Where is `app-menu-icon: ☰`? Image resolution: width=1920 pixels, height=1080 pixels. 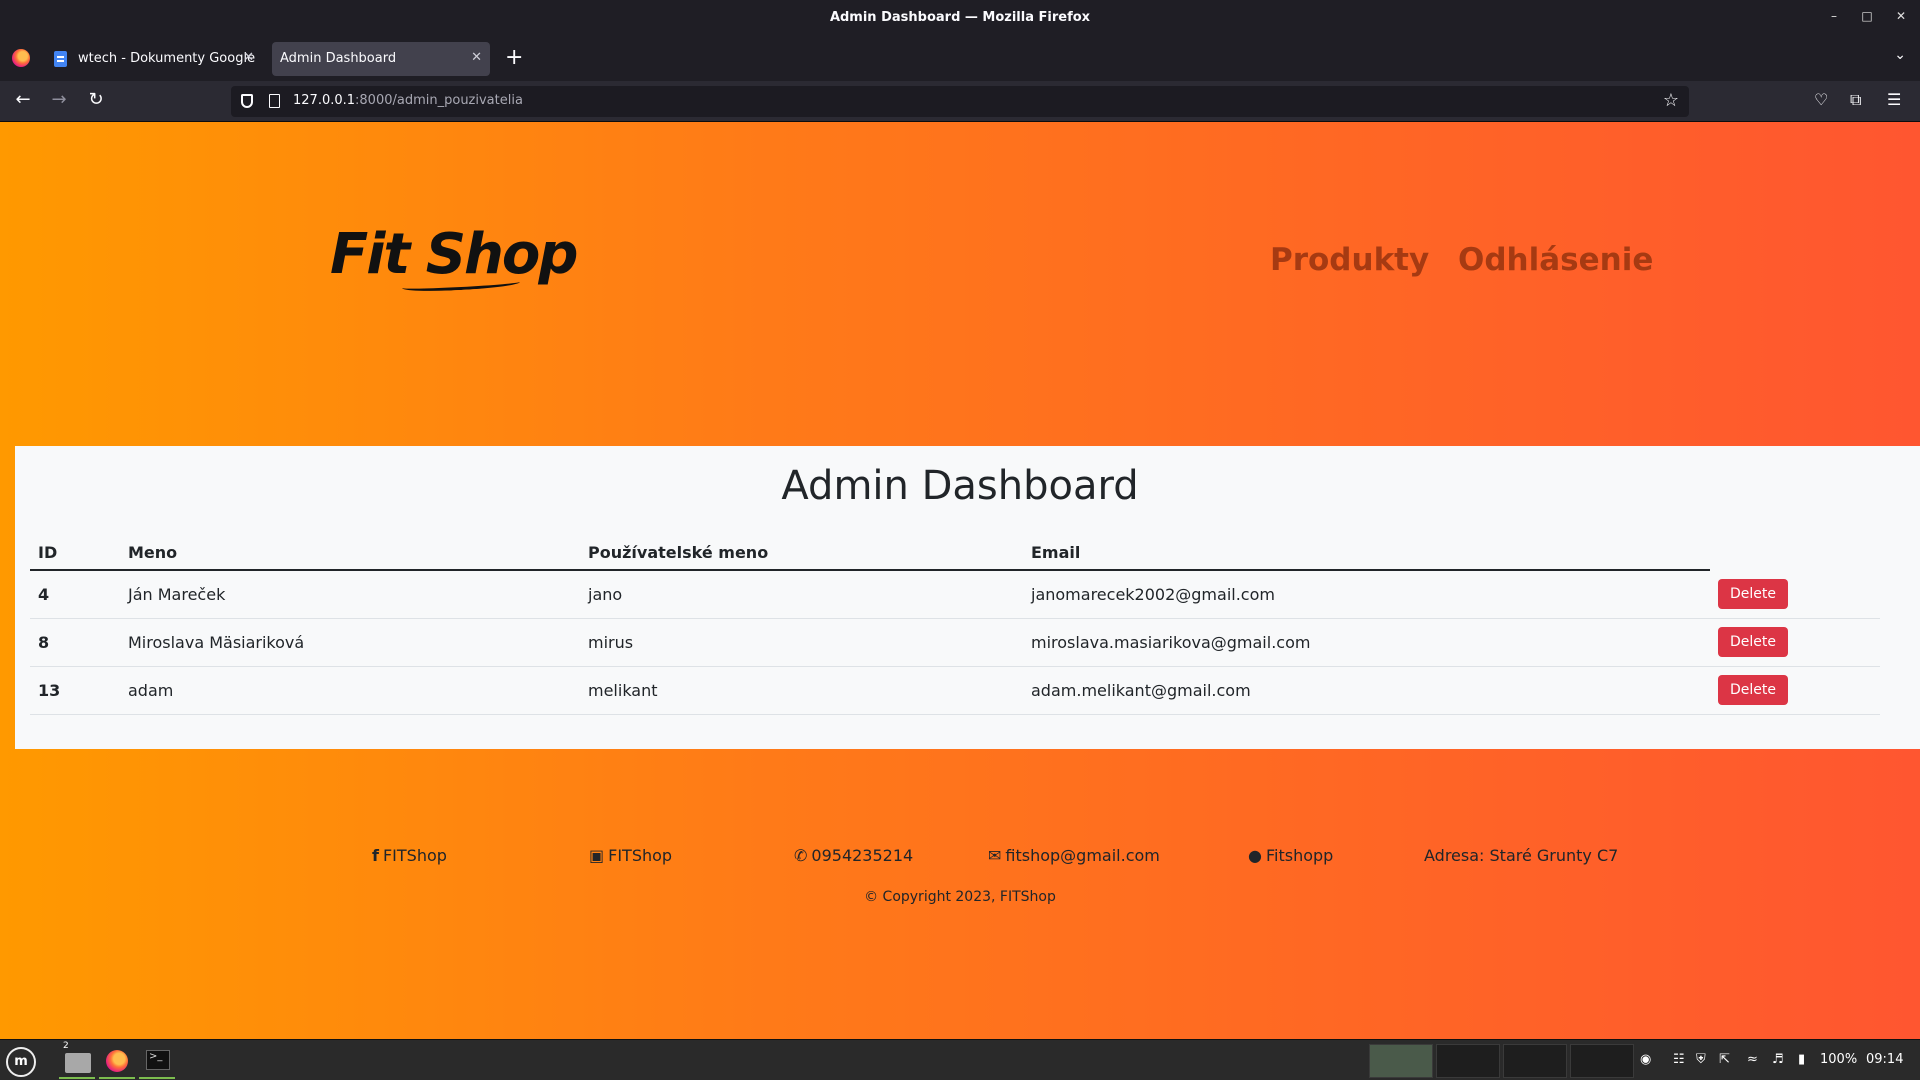
app-menu-icon: ☰ is located at coordinates (1894, 99).